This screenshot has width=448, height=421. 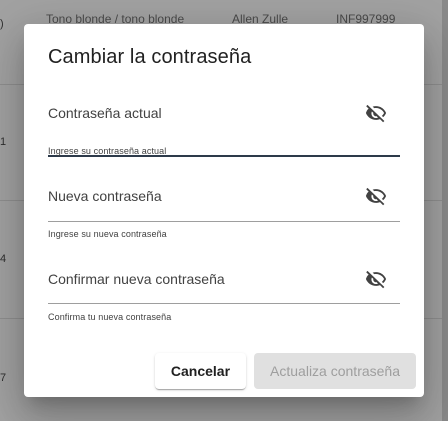 What do you see at coordinates (445, 210) in the screenshot?
I see `page-scrollbar` at bounding box center [445, 210].